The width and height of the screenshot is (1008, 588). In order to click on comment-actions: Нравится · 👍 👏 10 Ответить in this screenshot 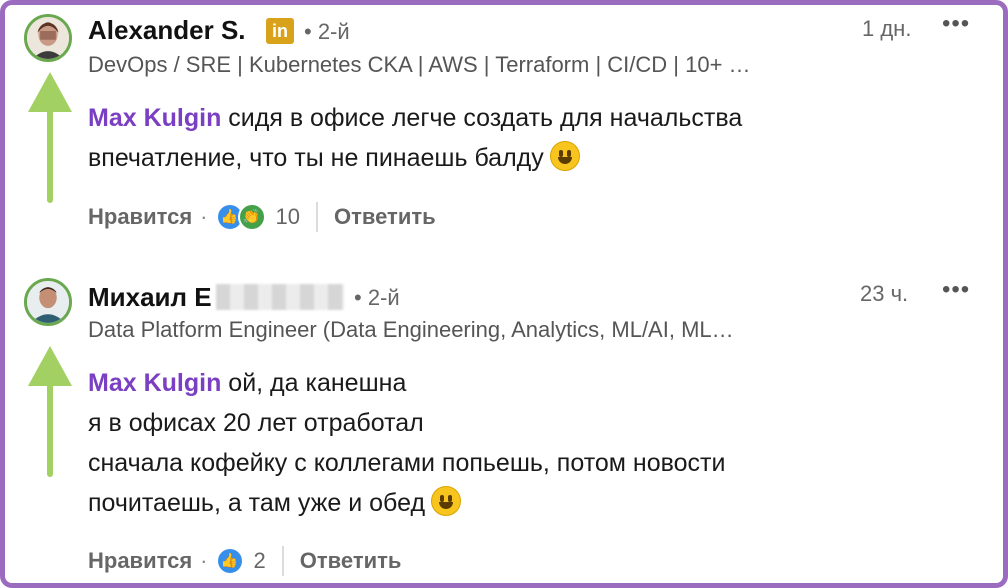, I will do `click(262, 217)`.